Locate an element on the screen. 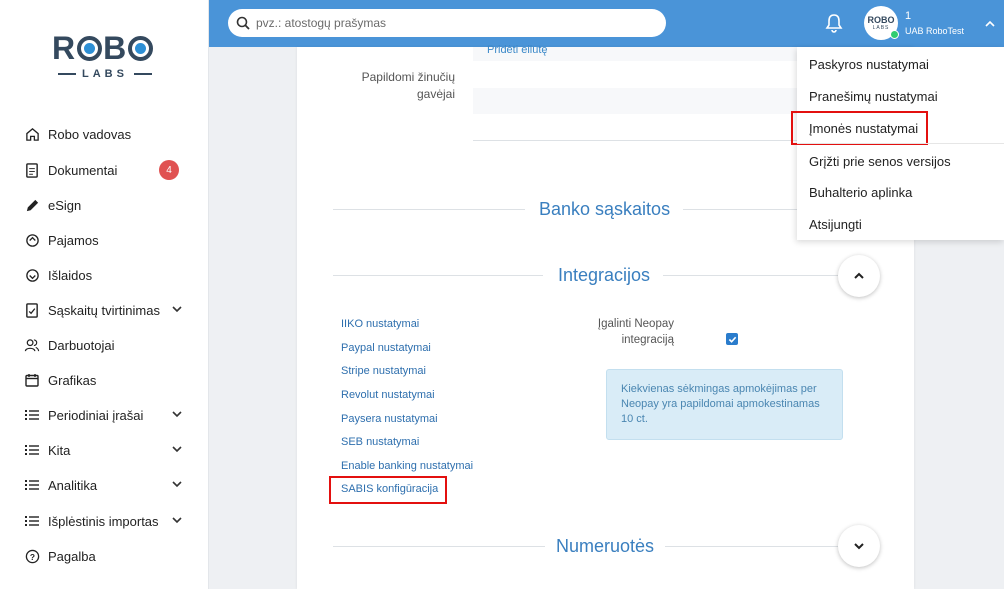 The width and height of the screenshot is (1004, 589). menu-item-logout: Atsijungti is located at coordinates (835, 224).